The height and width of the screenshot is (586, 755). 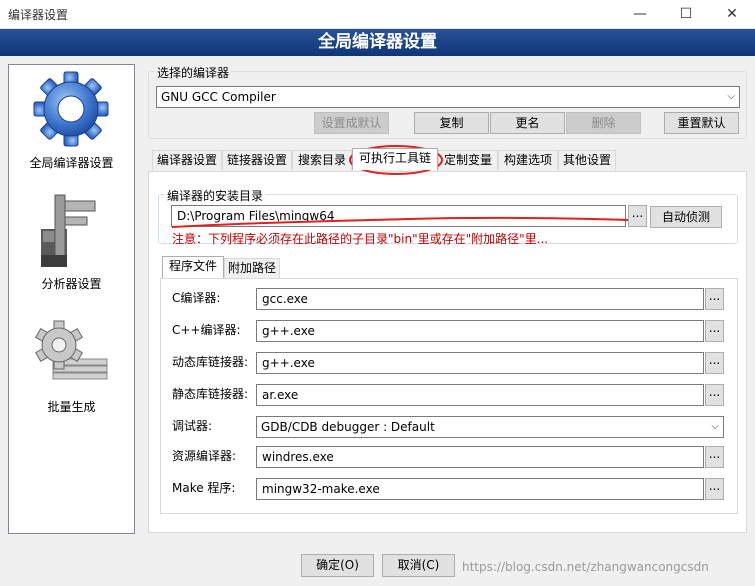 I want to click on c-compiler-label: C编译器:, so click(x=196, y=298).